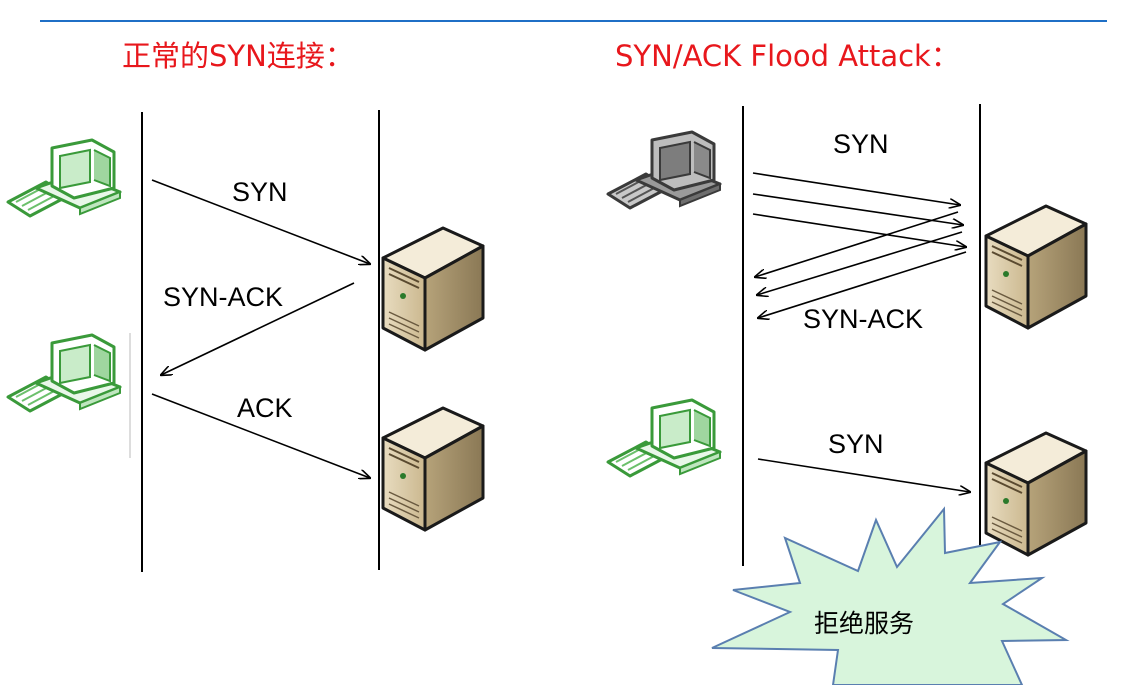 This screenshot has height=685, width=1143. What do you see at coordinates (857, 244) in the screenshot?
I see `flood-syn-ack-arrow` at bounding box center [857, 244].